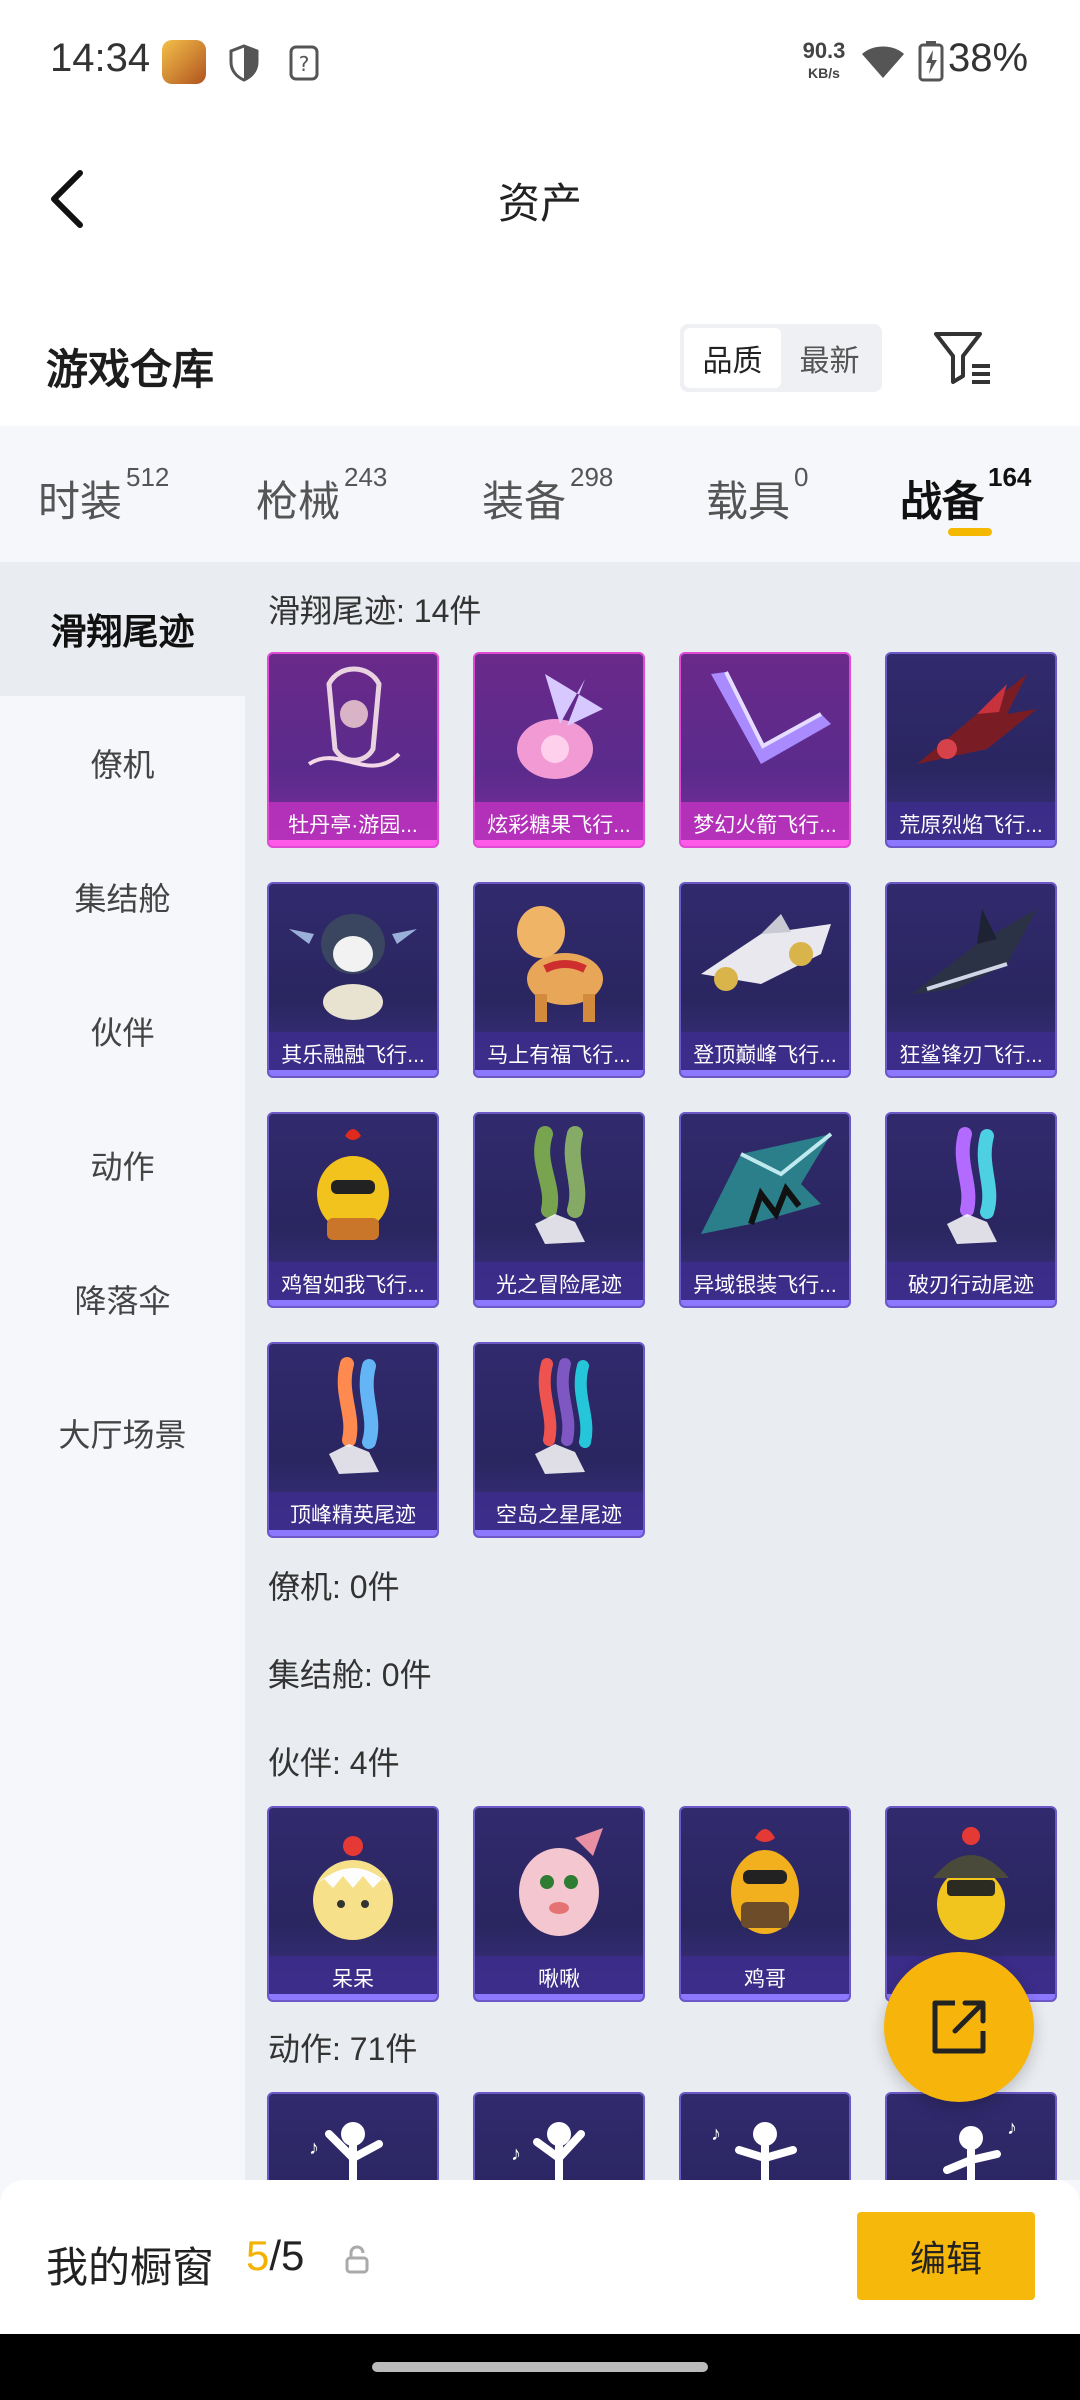  Describe the element at coordinates (946, 2256) in the screenshot. I see `edit-button: 编辑` at that location.